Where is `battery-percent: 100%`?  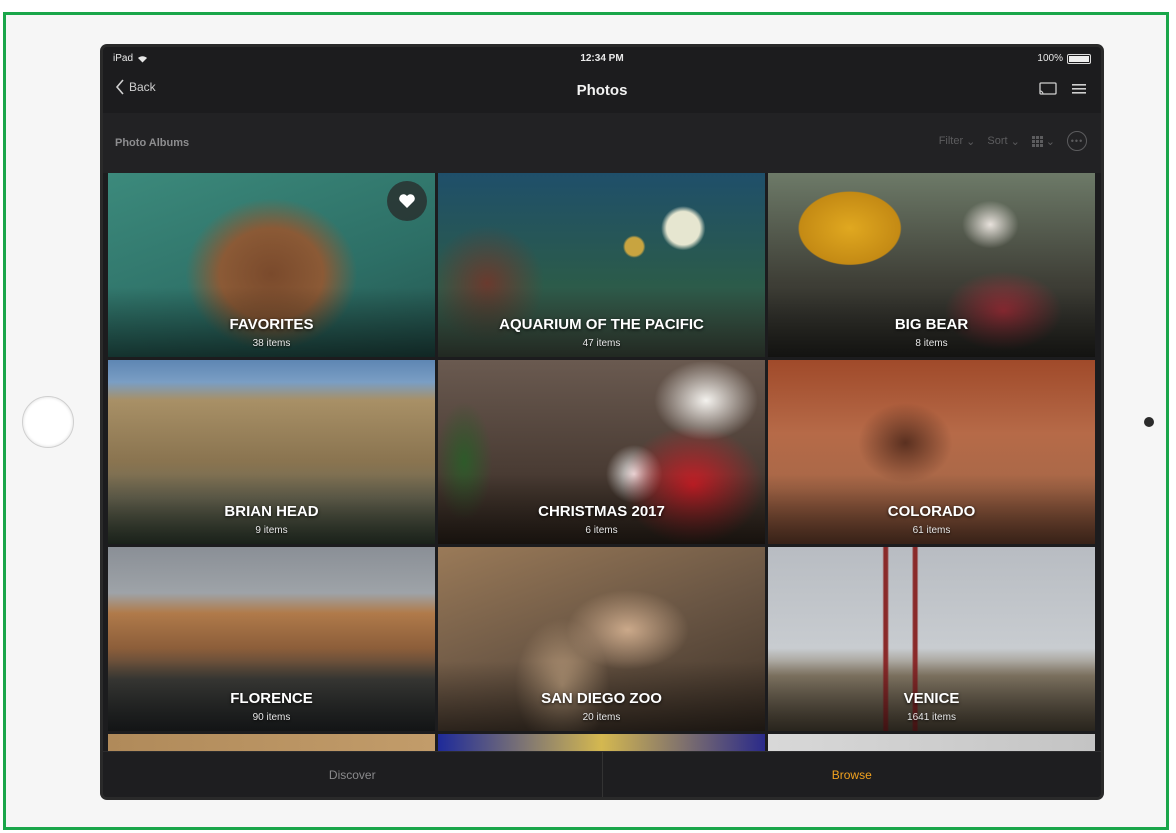 battery-percent: 100% is located at coordinates (1050, 58).